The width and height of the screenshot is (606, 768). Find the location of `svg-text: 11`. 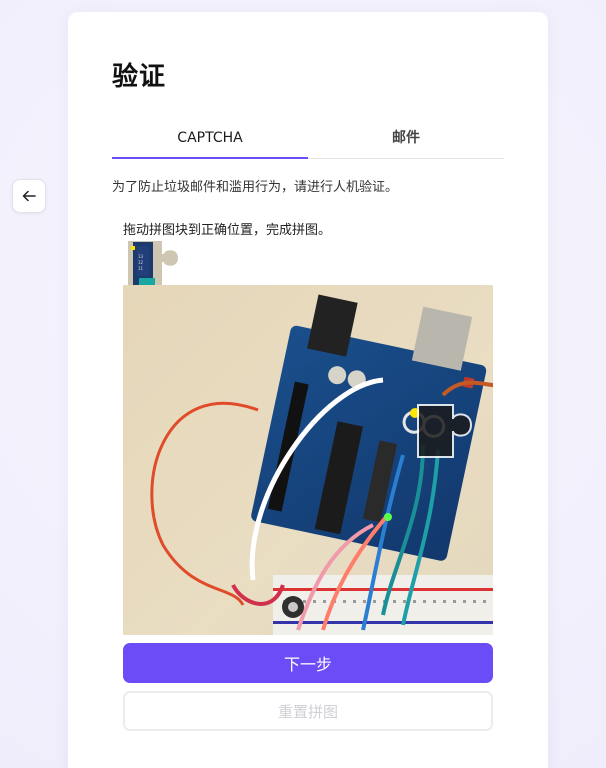

svg-text: 11 is located at coordinates (141, 268).